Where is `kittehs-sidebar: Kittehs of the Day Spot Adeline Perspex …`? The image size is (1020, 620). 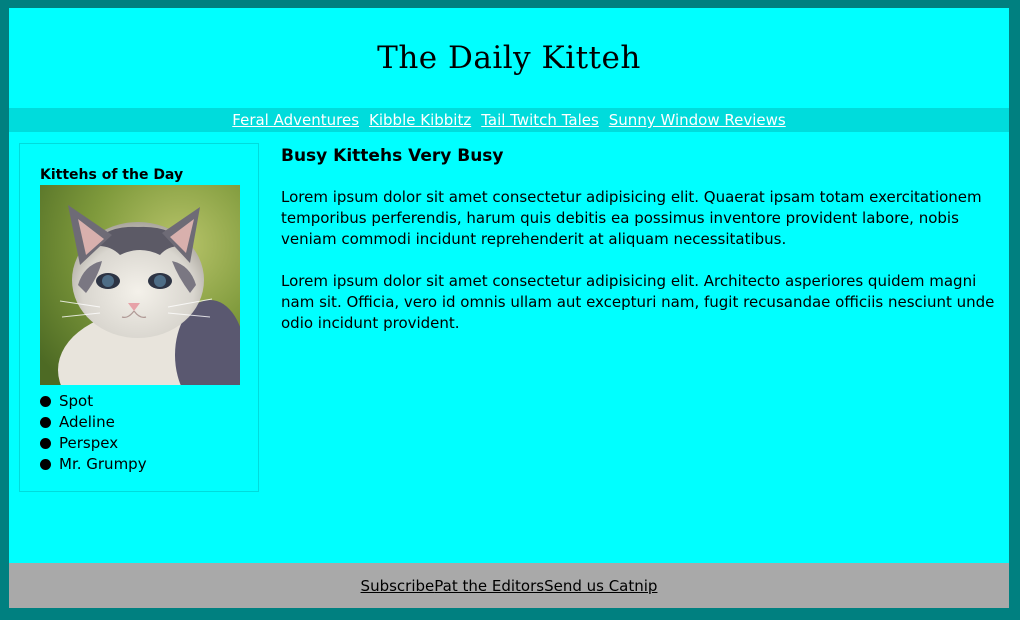 kittehs-sidebar: Kittehs of the Day Spot Adeline Perspex … is located at coordinates (139, 317).